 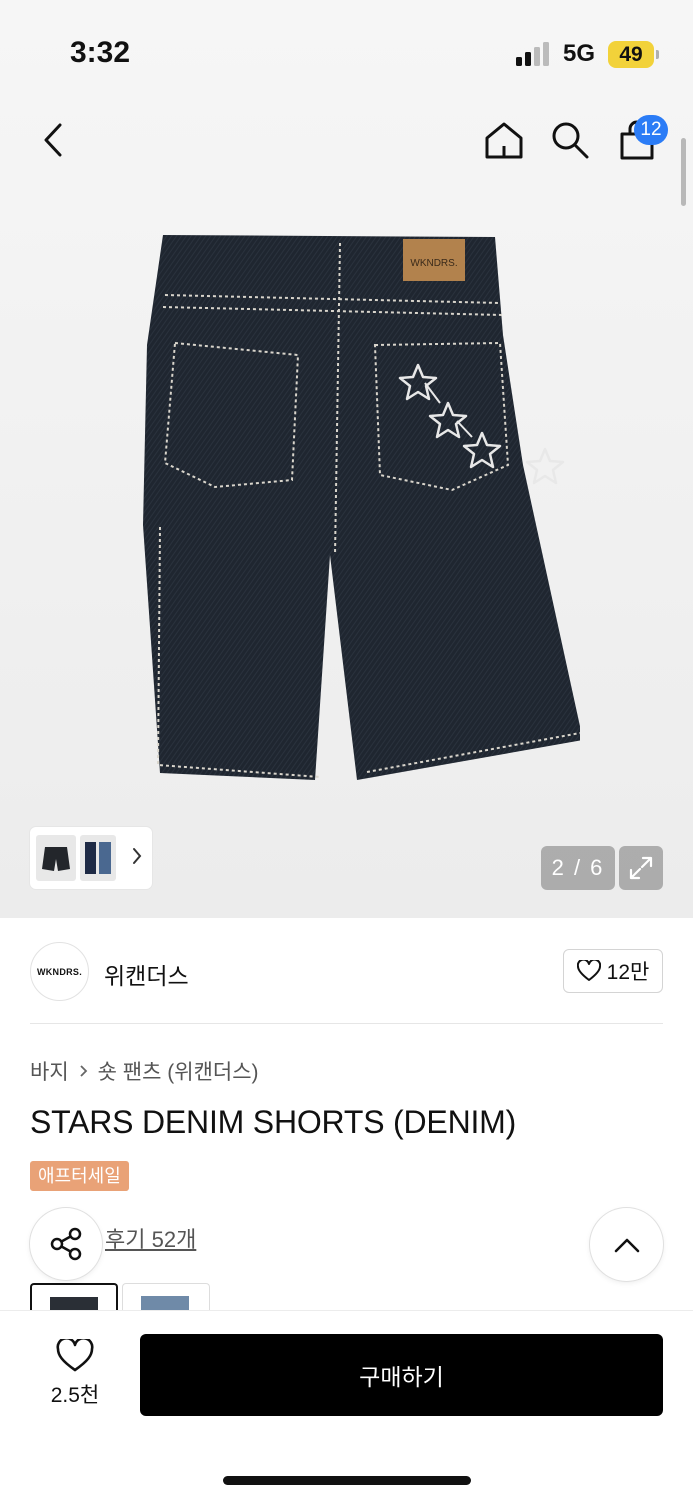 I want to click on brand-logo: WKNDRS., so click(x=59, y=971).